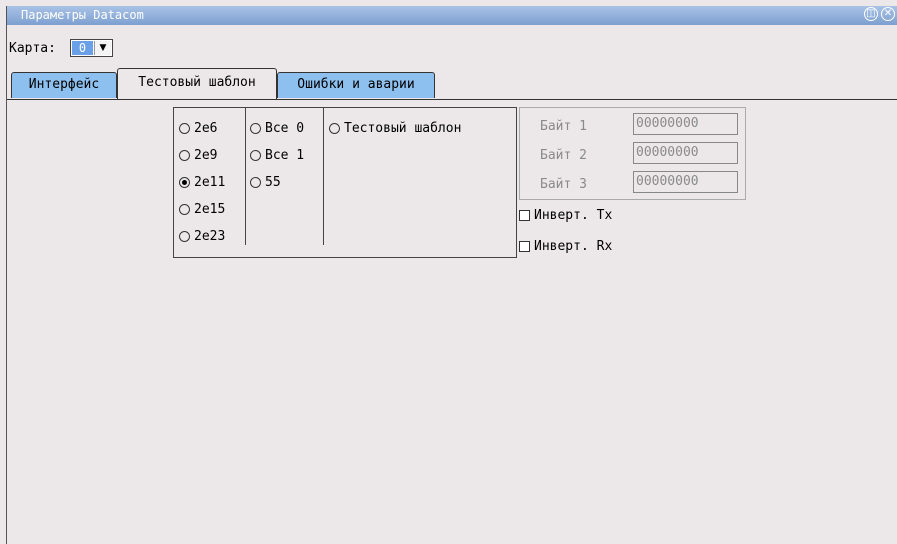  What do you see at coordinates (685, 124) in the screenshot?
I see `byte-1-input: 00000000` at bounding box center [685, 124].